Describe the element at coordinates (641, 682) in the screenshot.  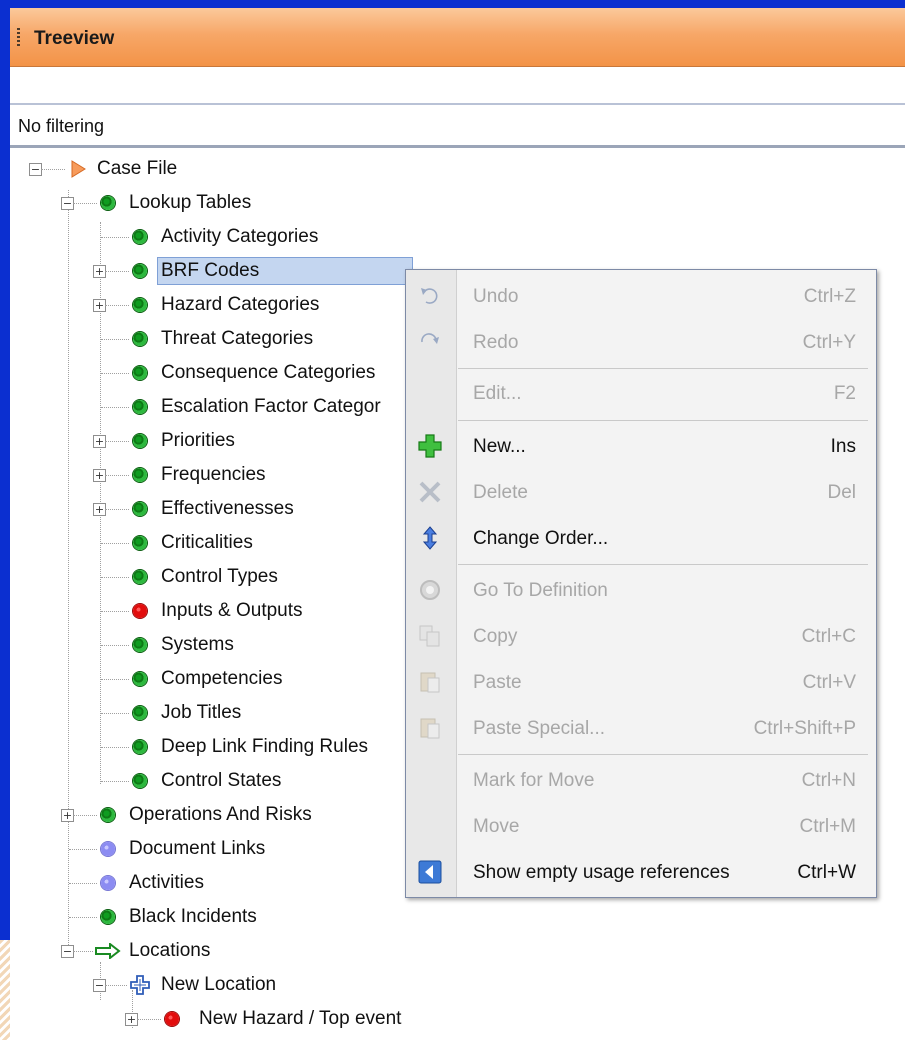
I see `menu-item-paste: Paste Ctrl+V` at that location.